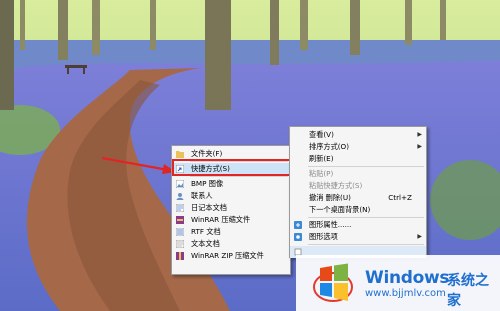 The image size is (500, 311). What do you see at coordinates (138, 165) in the screenshot?
I see `pointer-arrow-icon` at bounding box center [138, 165].